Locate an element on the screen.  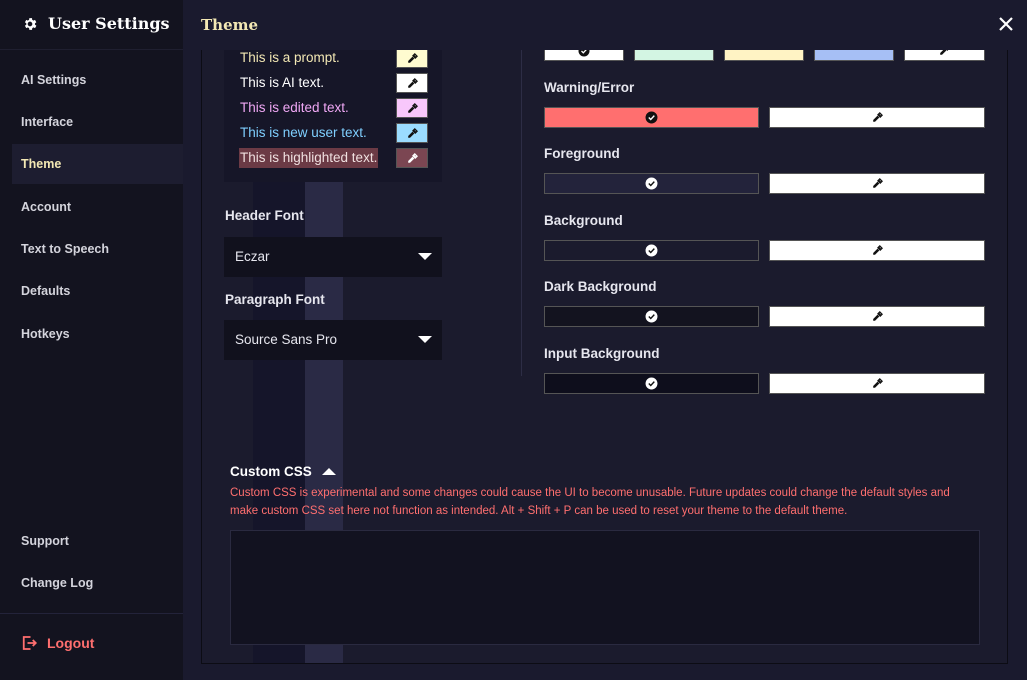
prompt-color-swatch is located at coordinates (412, 59).